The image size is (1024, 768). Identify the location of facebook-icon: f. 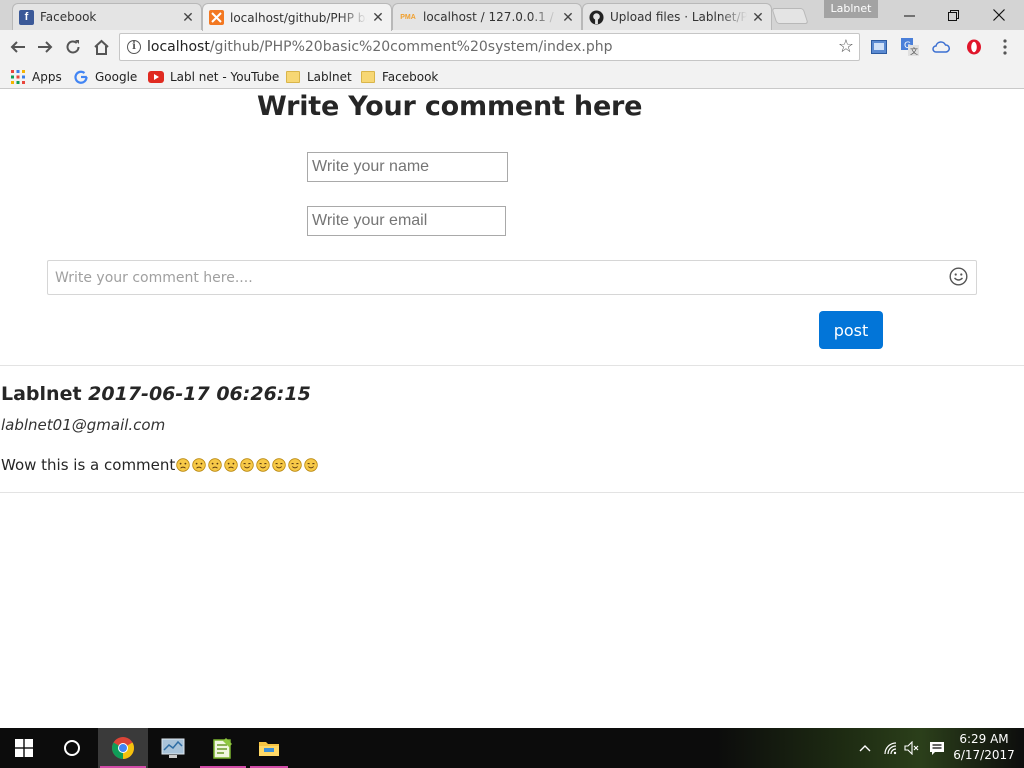
(26, 17).